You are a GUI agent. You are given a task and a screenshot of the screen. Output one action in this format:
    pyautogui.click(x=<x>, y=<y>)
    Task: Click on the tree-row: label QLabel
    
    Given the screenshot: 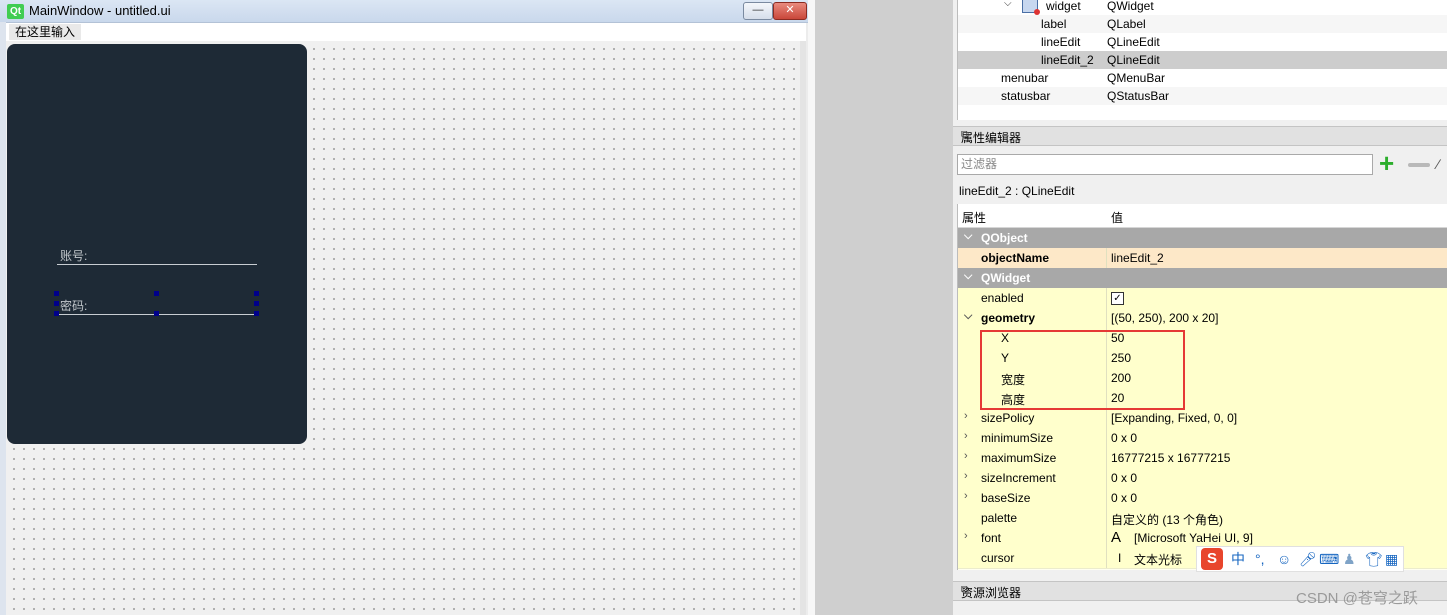 What is the action you would take?
    pyautogui.click(x=1202, y=24)
    